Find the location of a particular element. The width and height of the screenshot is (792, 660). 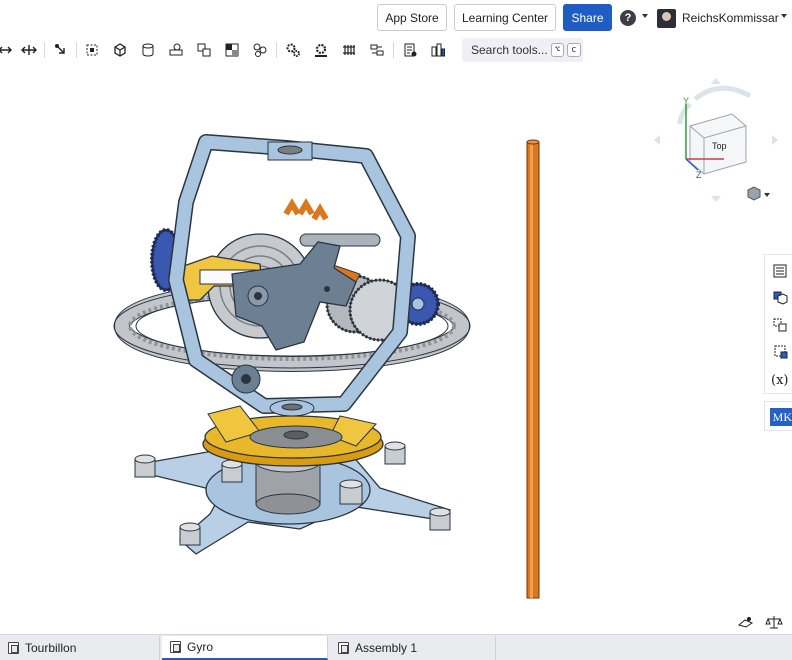

help-dropdown-caret-icon is located at coordinates (645, 16).